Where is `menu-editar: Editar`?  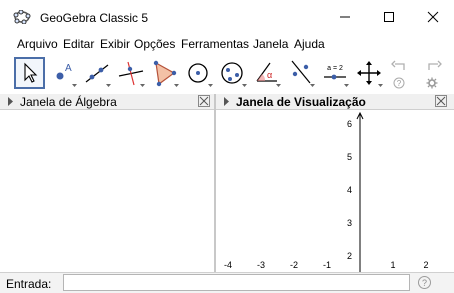 menu-editar: Editar is located at coordinates (78, 44).